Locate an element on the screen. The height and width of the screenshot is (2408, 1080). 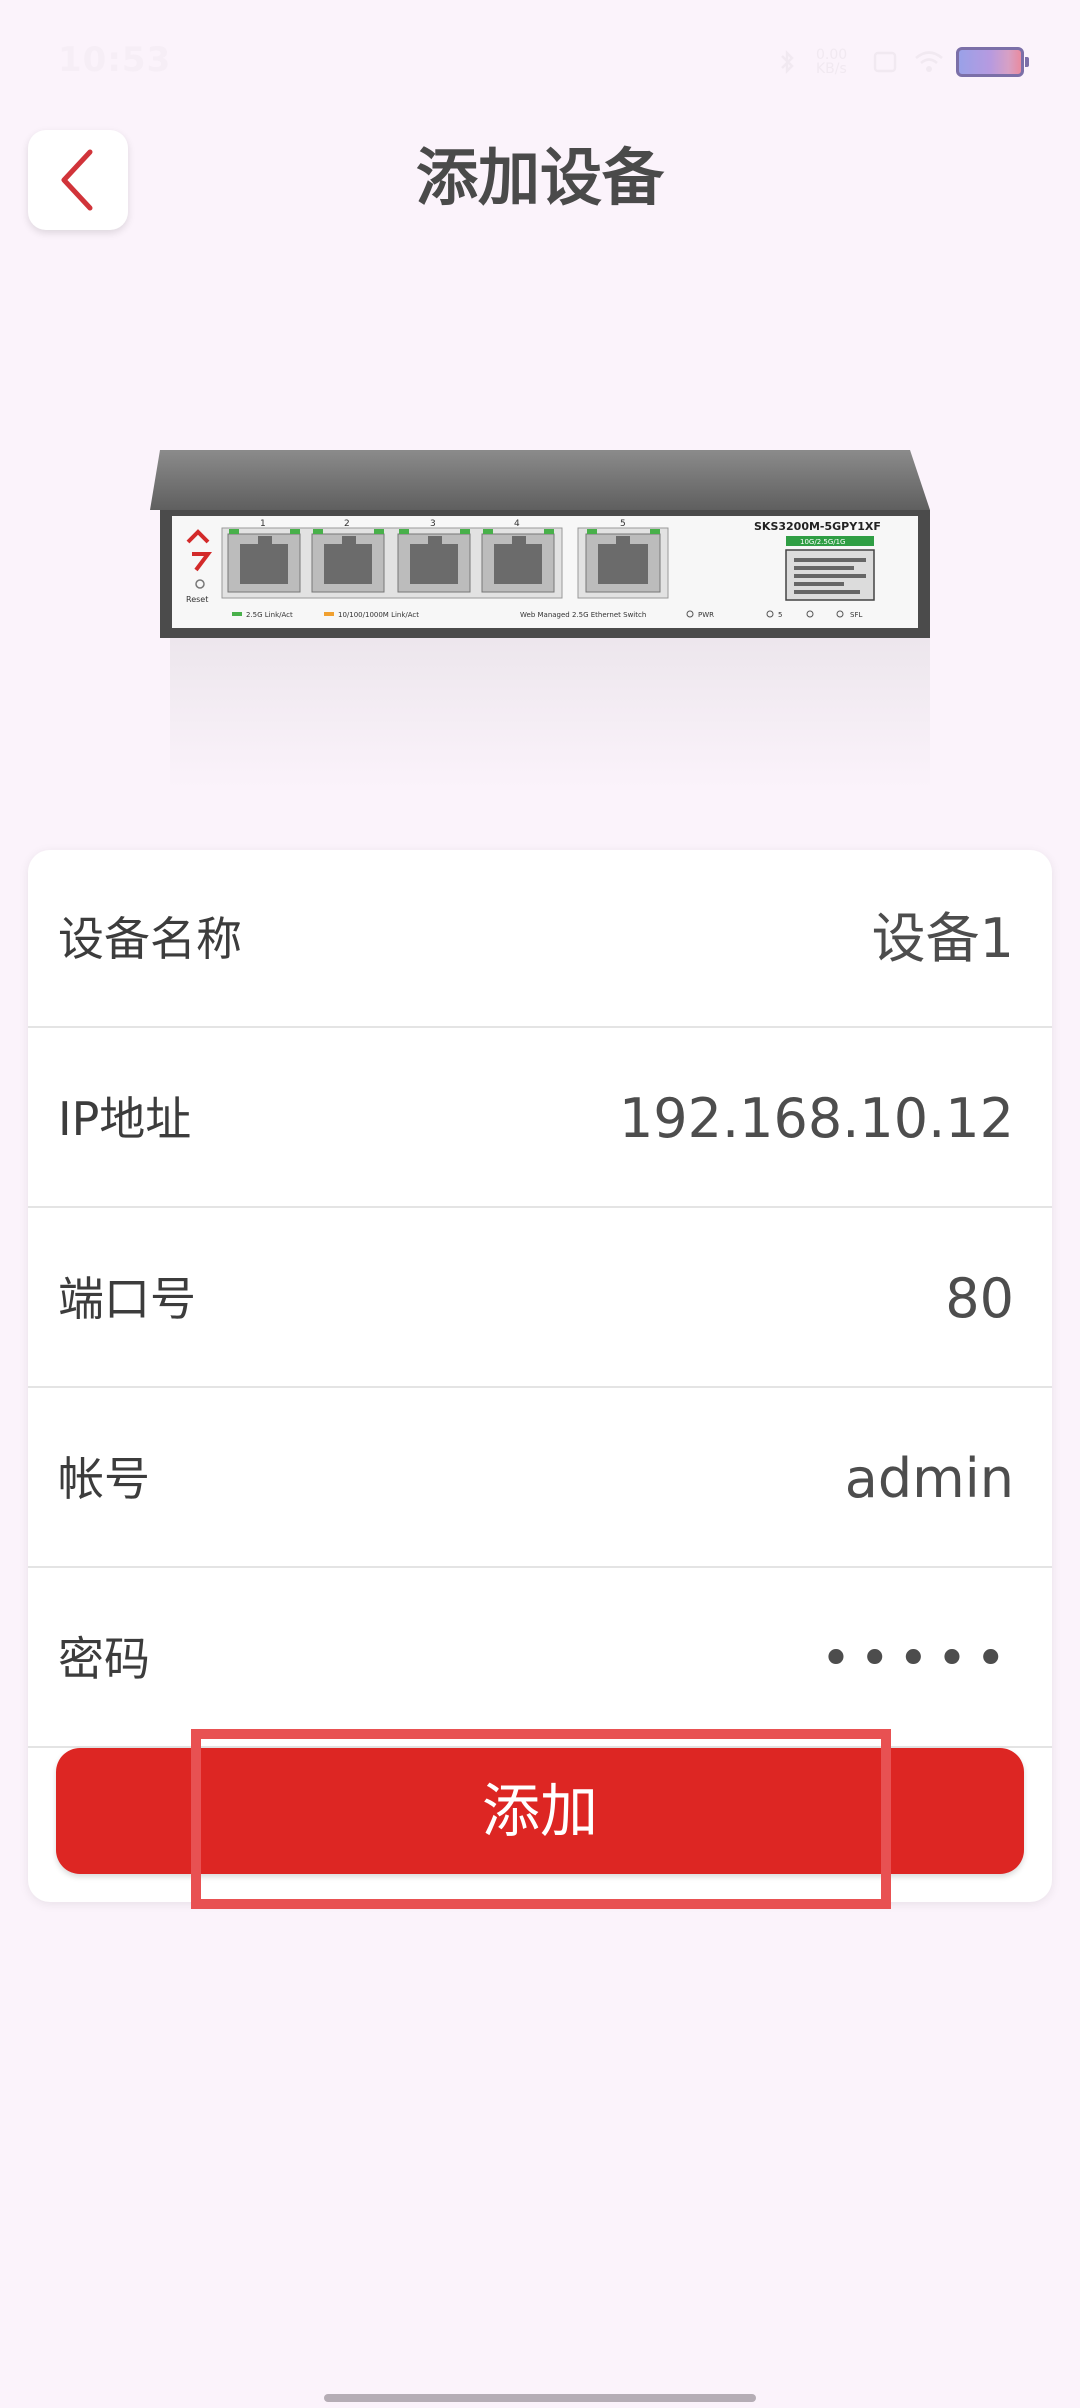
ip-address-row: IP地址 192.168.10.12 is located at coordinates (540, 1119).